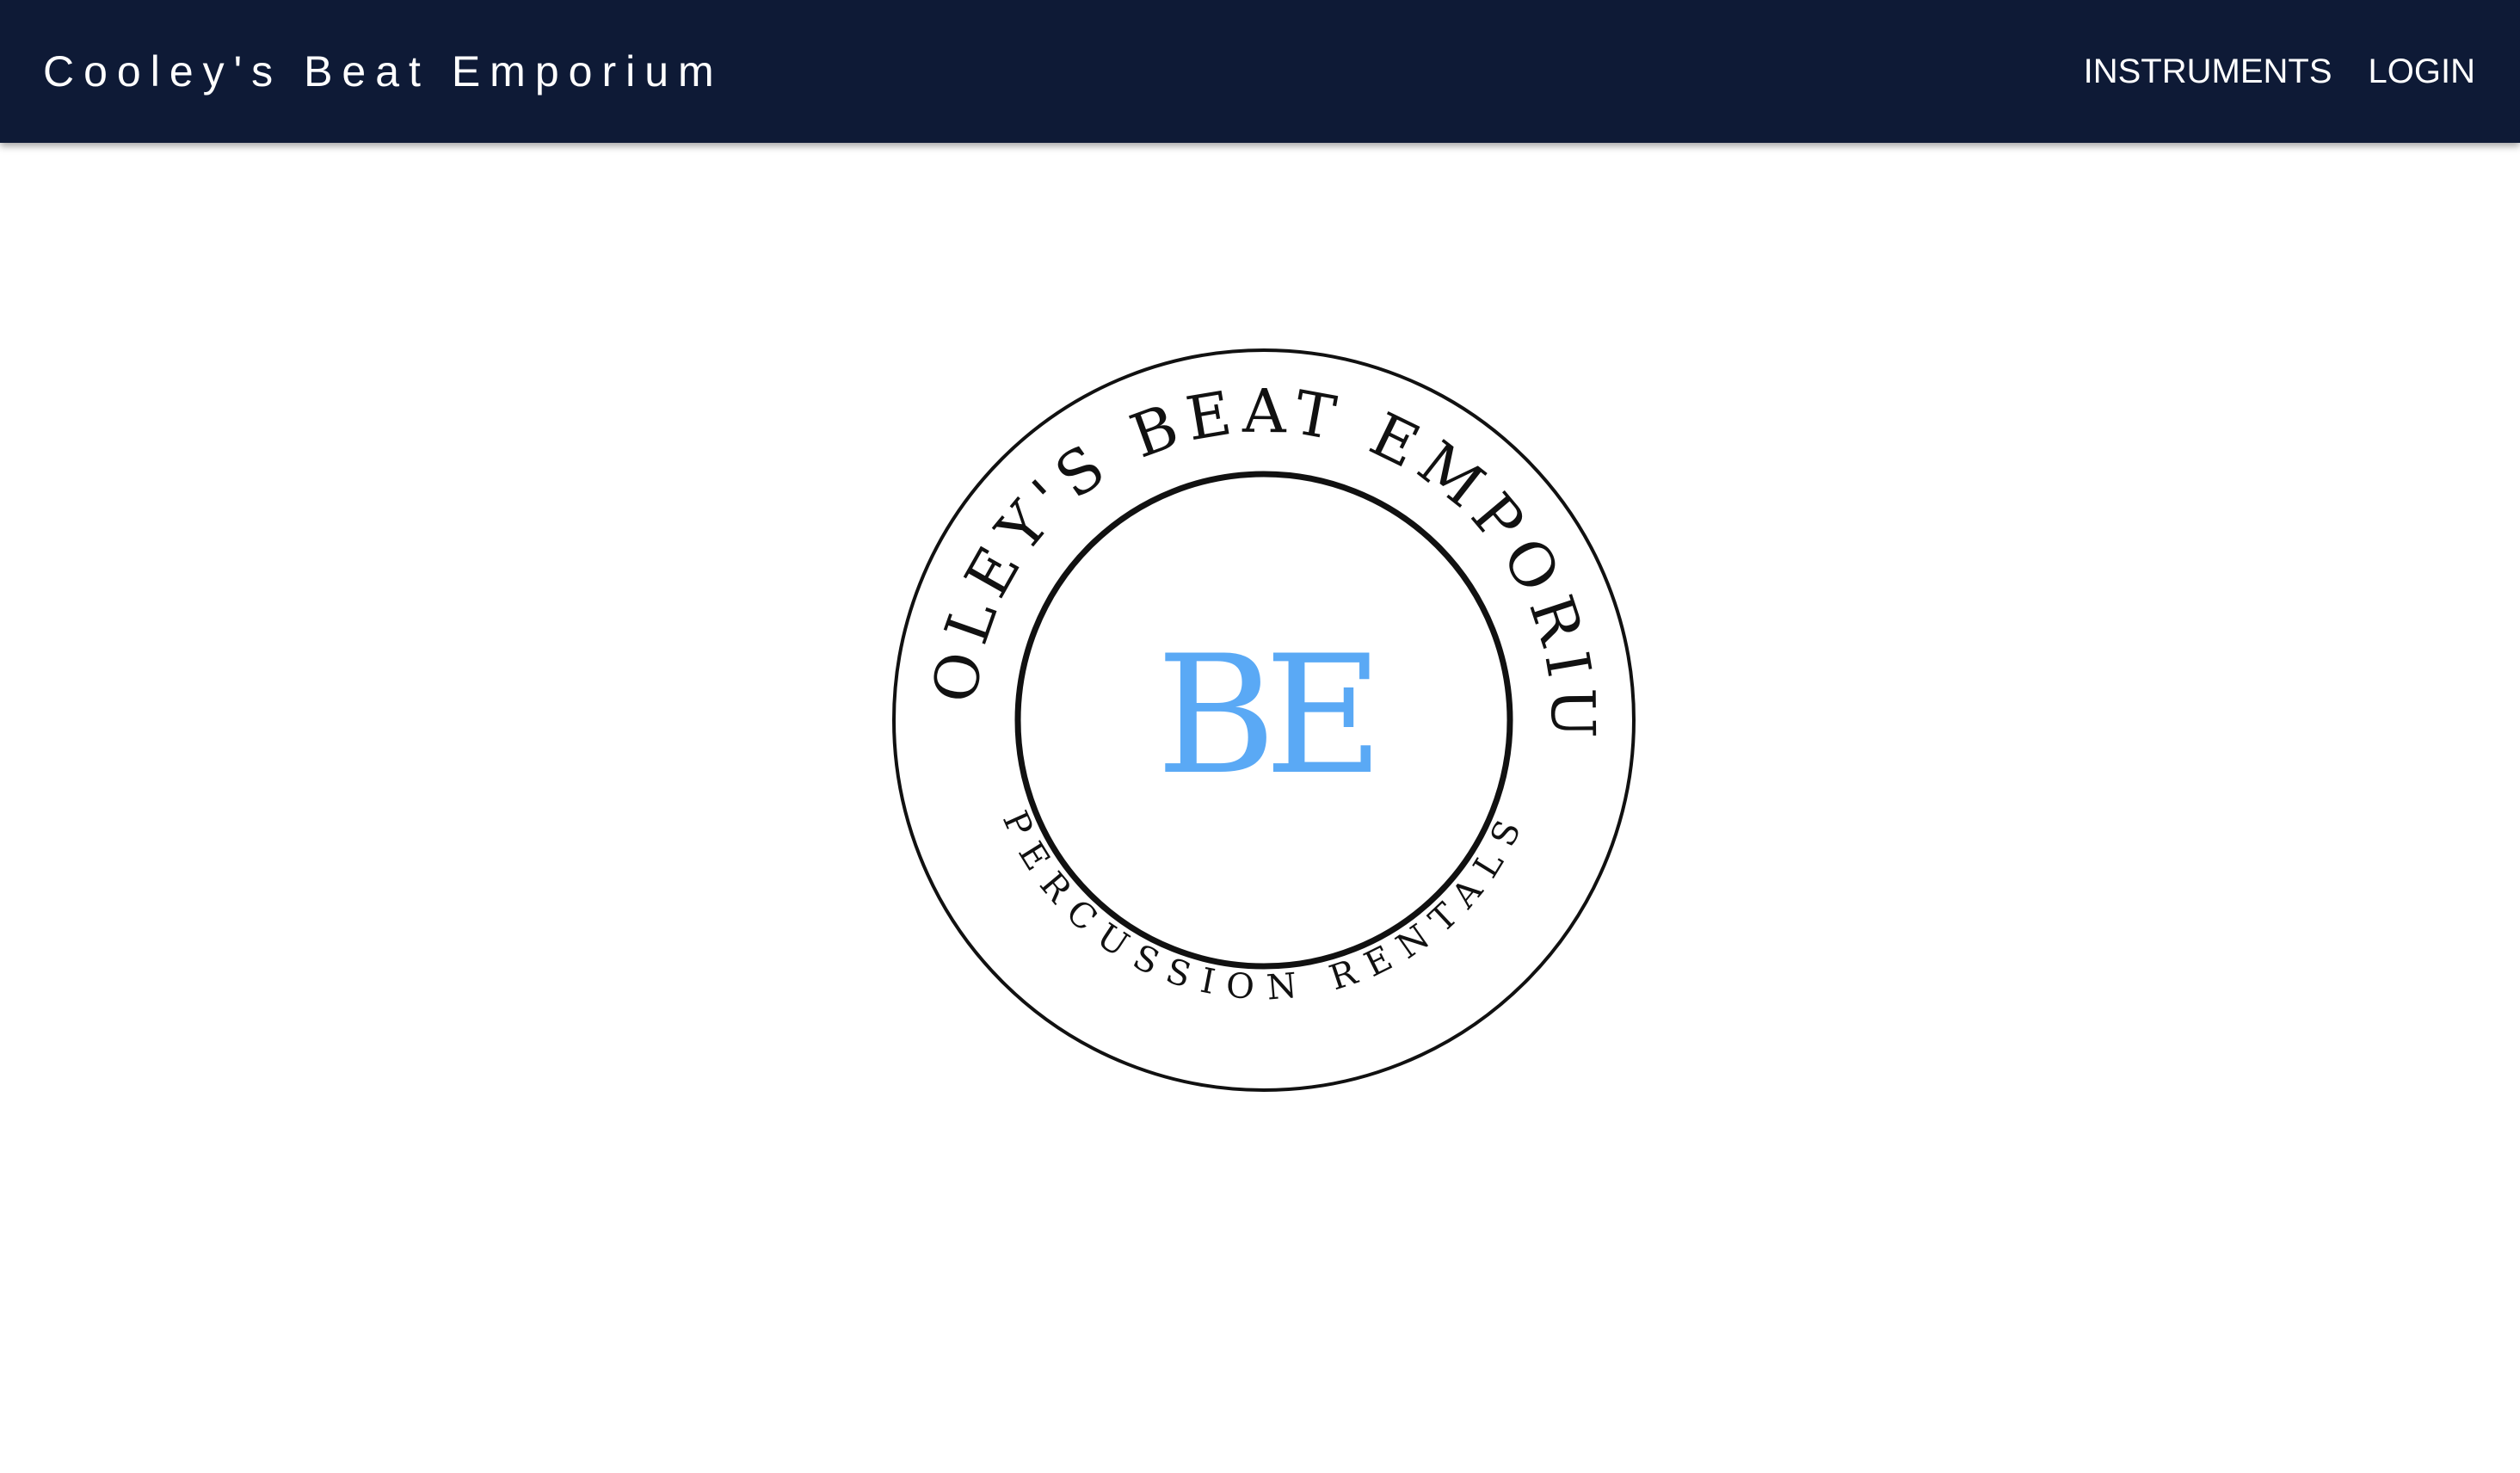 This screenshot has height=1473, width=2520. Describe the element at coordinates (1260, 71) in the screenshot. I see `top-navbar: Cooley's Beat Emporium INSTRUMENTS LOGIN` at that location.